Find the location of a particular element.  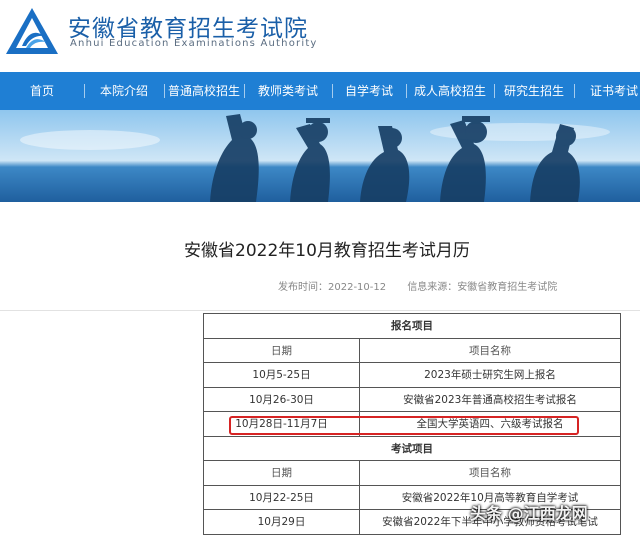

exam-section-header: 考试项目 is located at coordinates (412, 448).